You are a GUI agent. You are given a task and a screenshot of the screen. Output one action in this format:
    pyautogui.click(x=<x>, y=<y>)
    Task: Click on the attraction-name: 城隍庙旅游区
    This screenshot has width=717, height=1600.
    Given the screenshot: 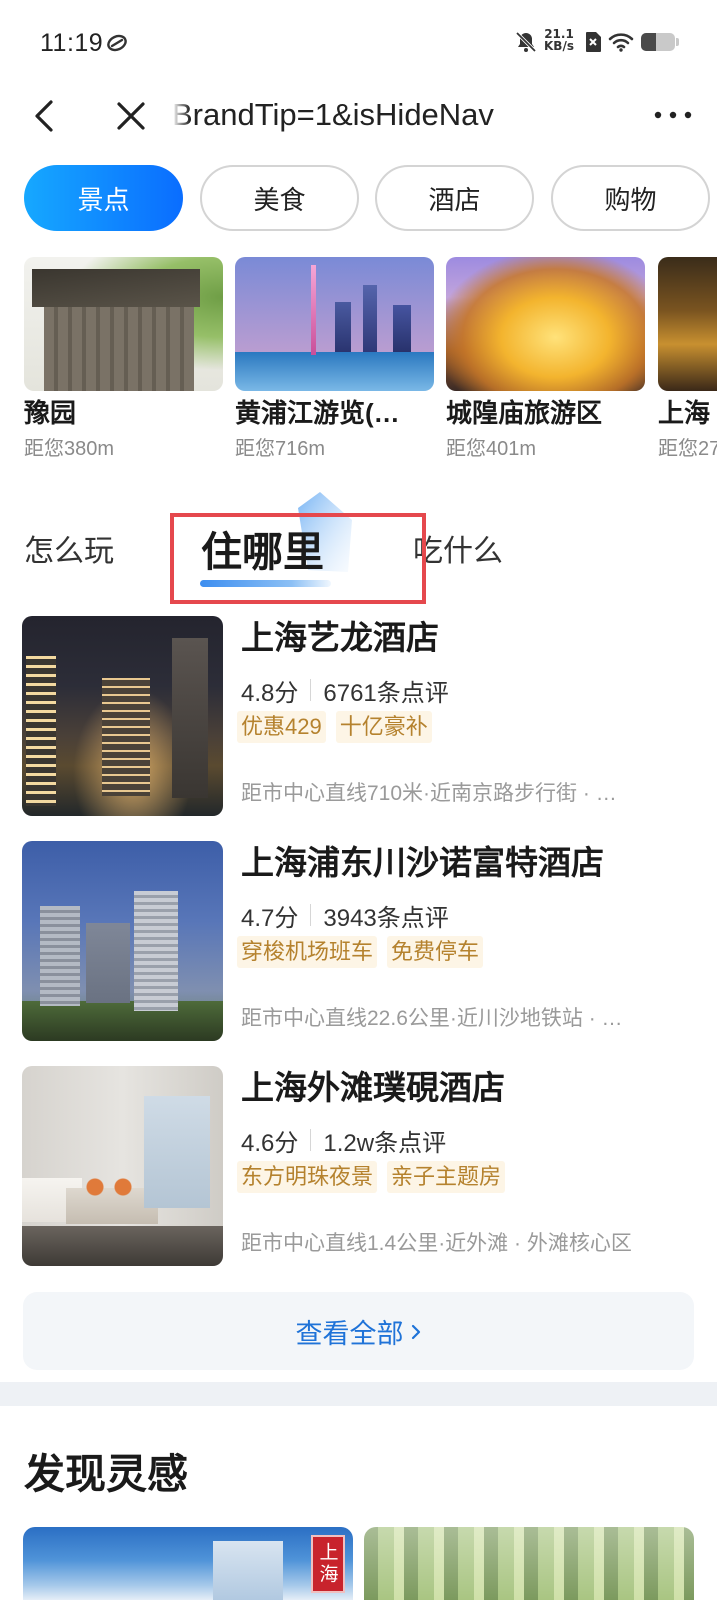 What is the action you would take?
    pyautogui.click(x=524, y=413)
    